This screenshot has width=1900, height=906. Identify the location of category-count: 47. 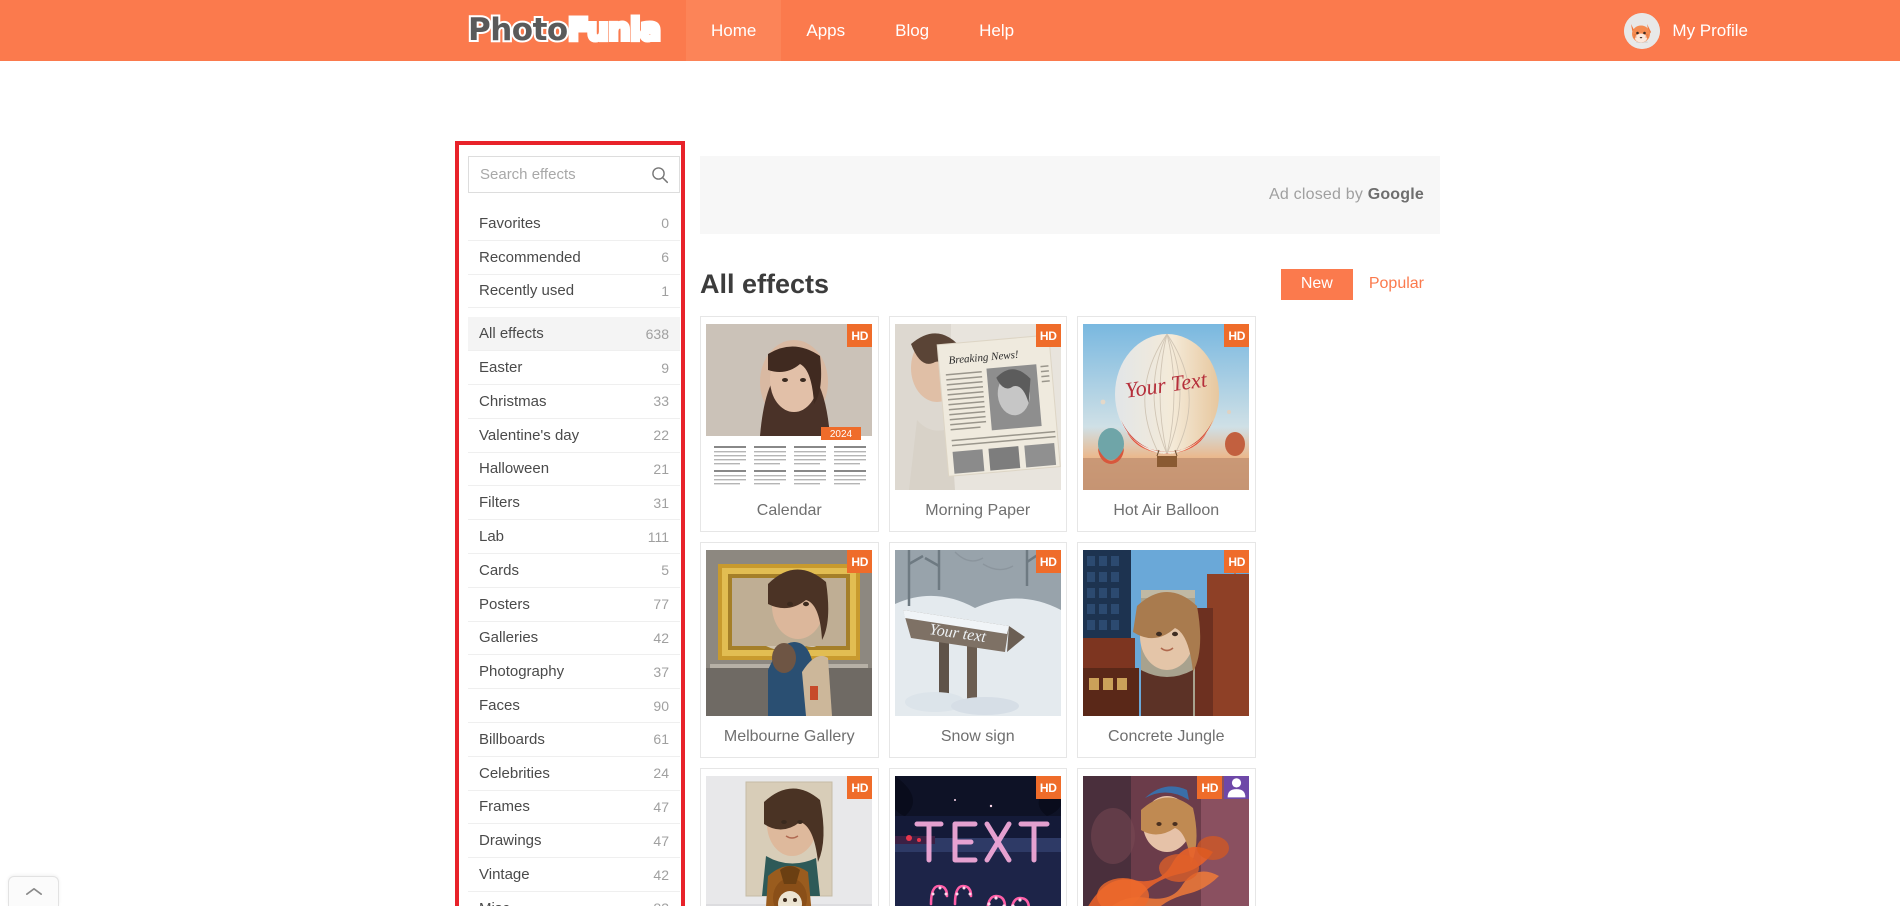
(661, 840).